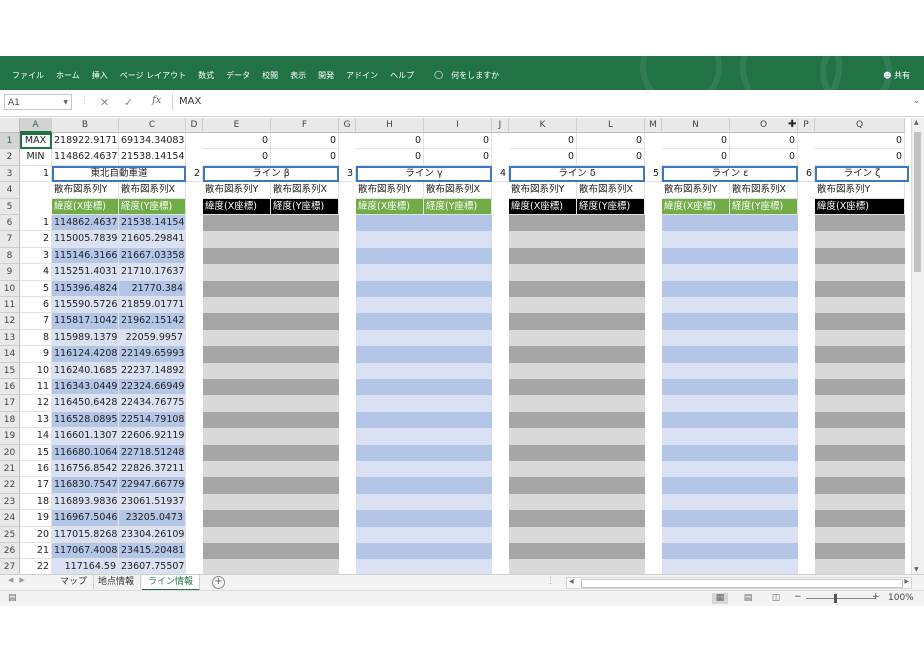 The height and width of the screenshot is (660, 924). Describe the element at coordinates (611, 125) in the screenshot. I see `column-header: L` at that location.